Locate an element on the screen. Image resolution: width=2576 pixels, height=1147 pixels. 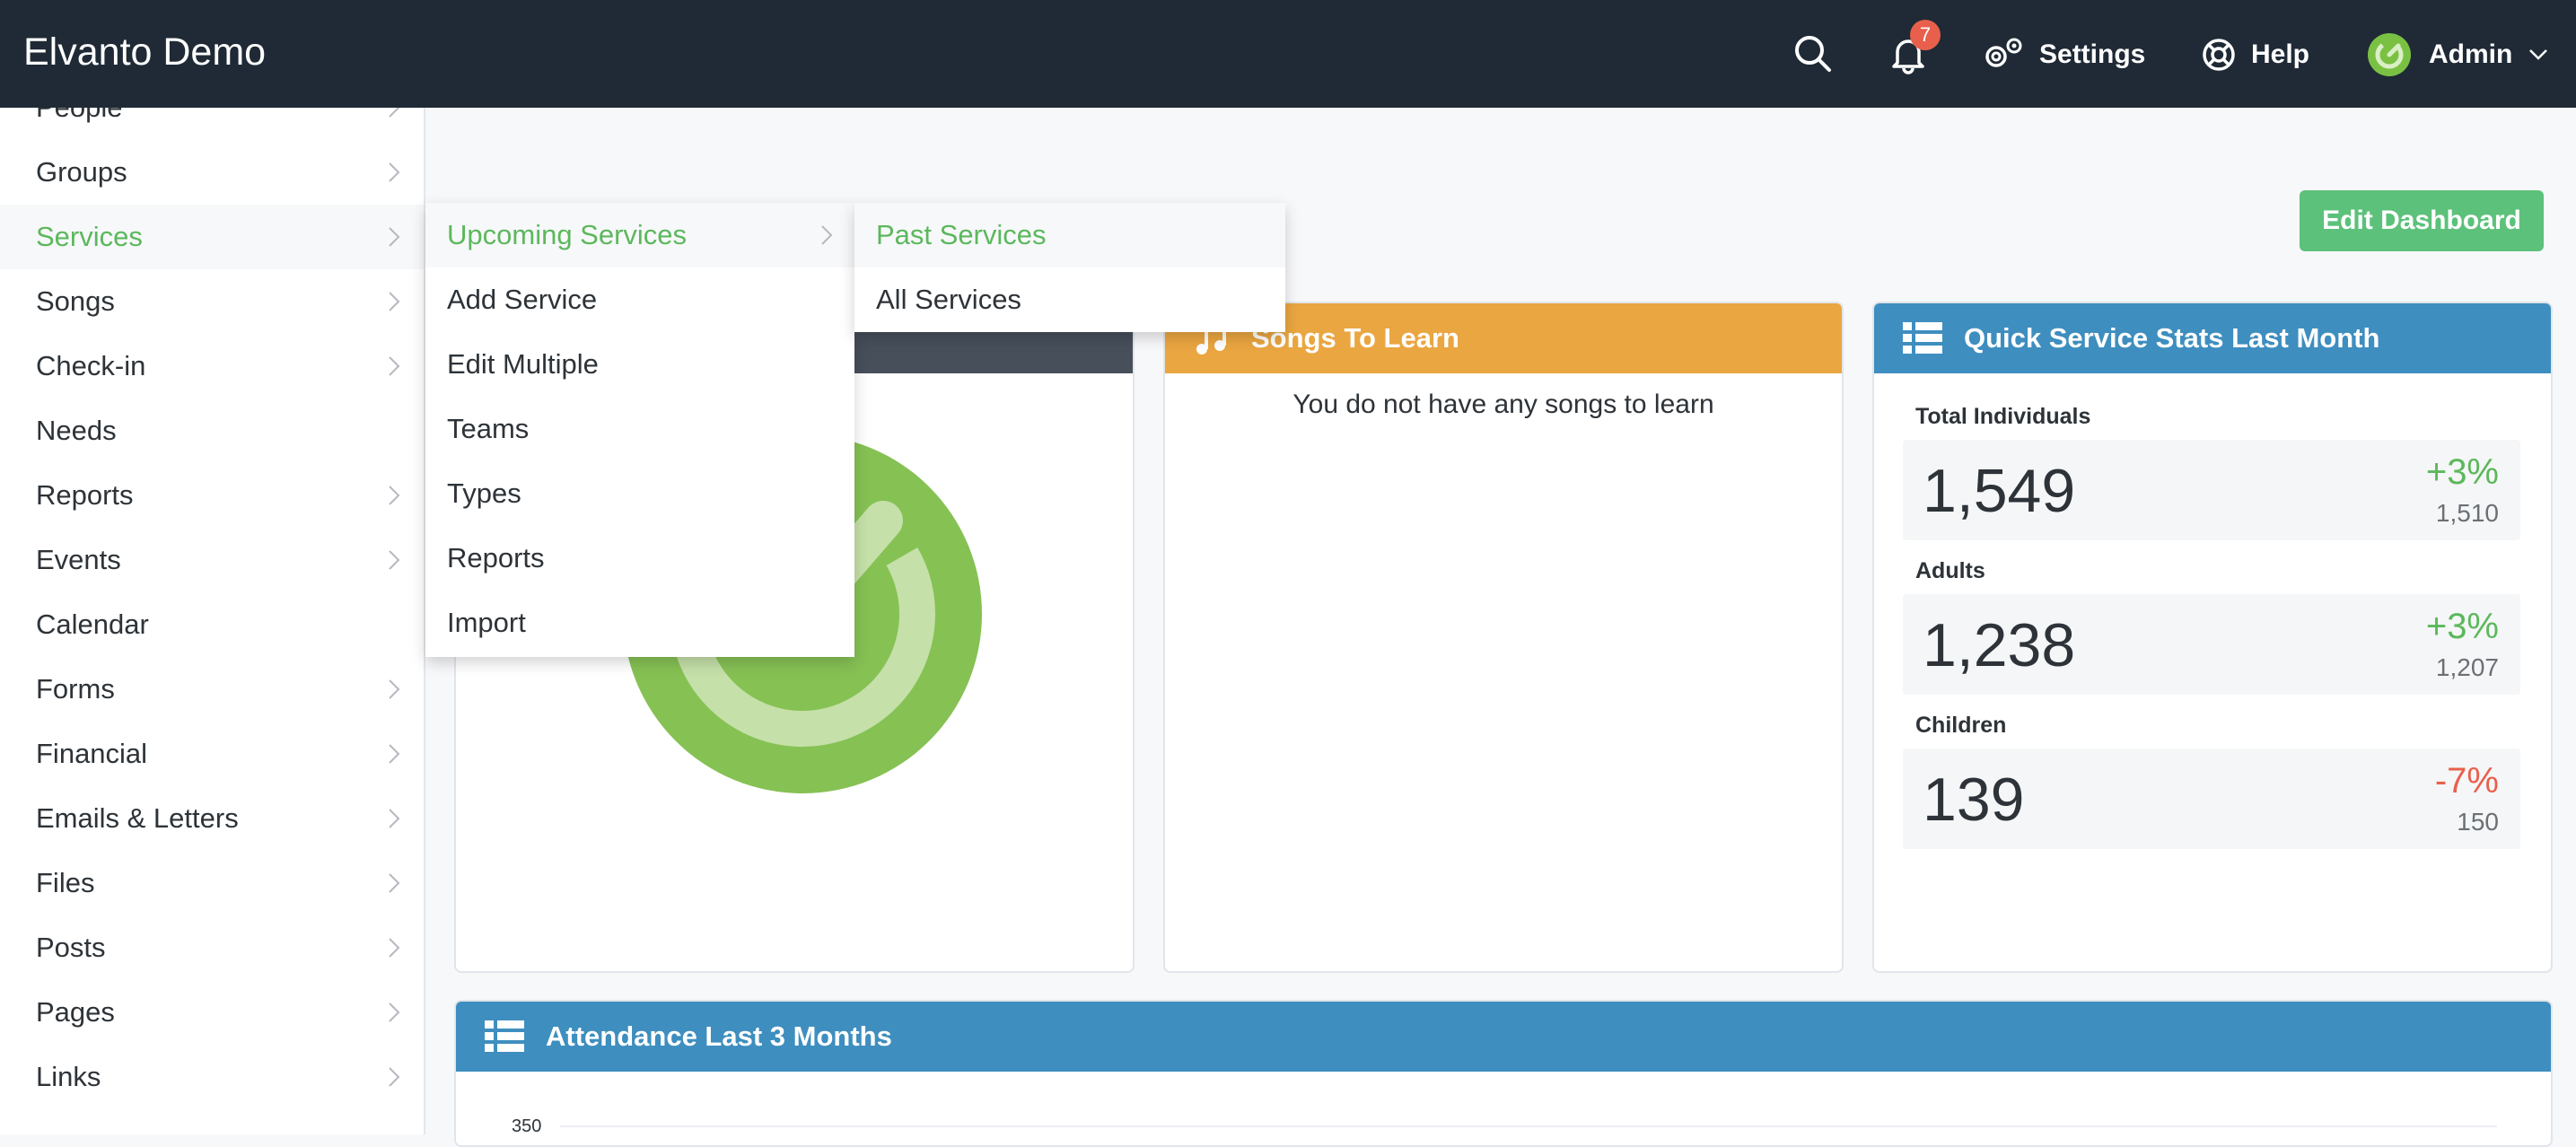
stat-value: 1,238 is located at coordinates (1999, 645).